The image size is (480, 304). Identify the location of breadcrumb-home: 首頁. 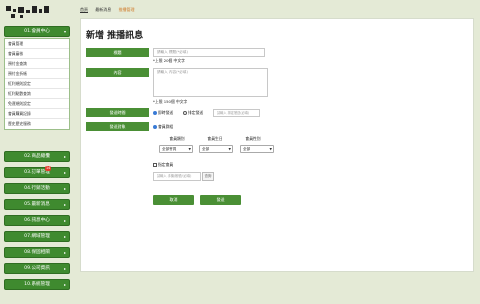
(84, 9).